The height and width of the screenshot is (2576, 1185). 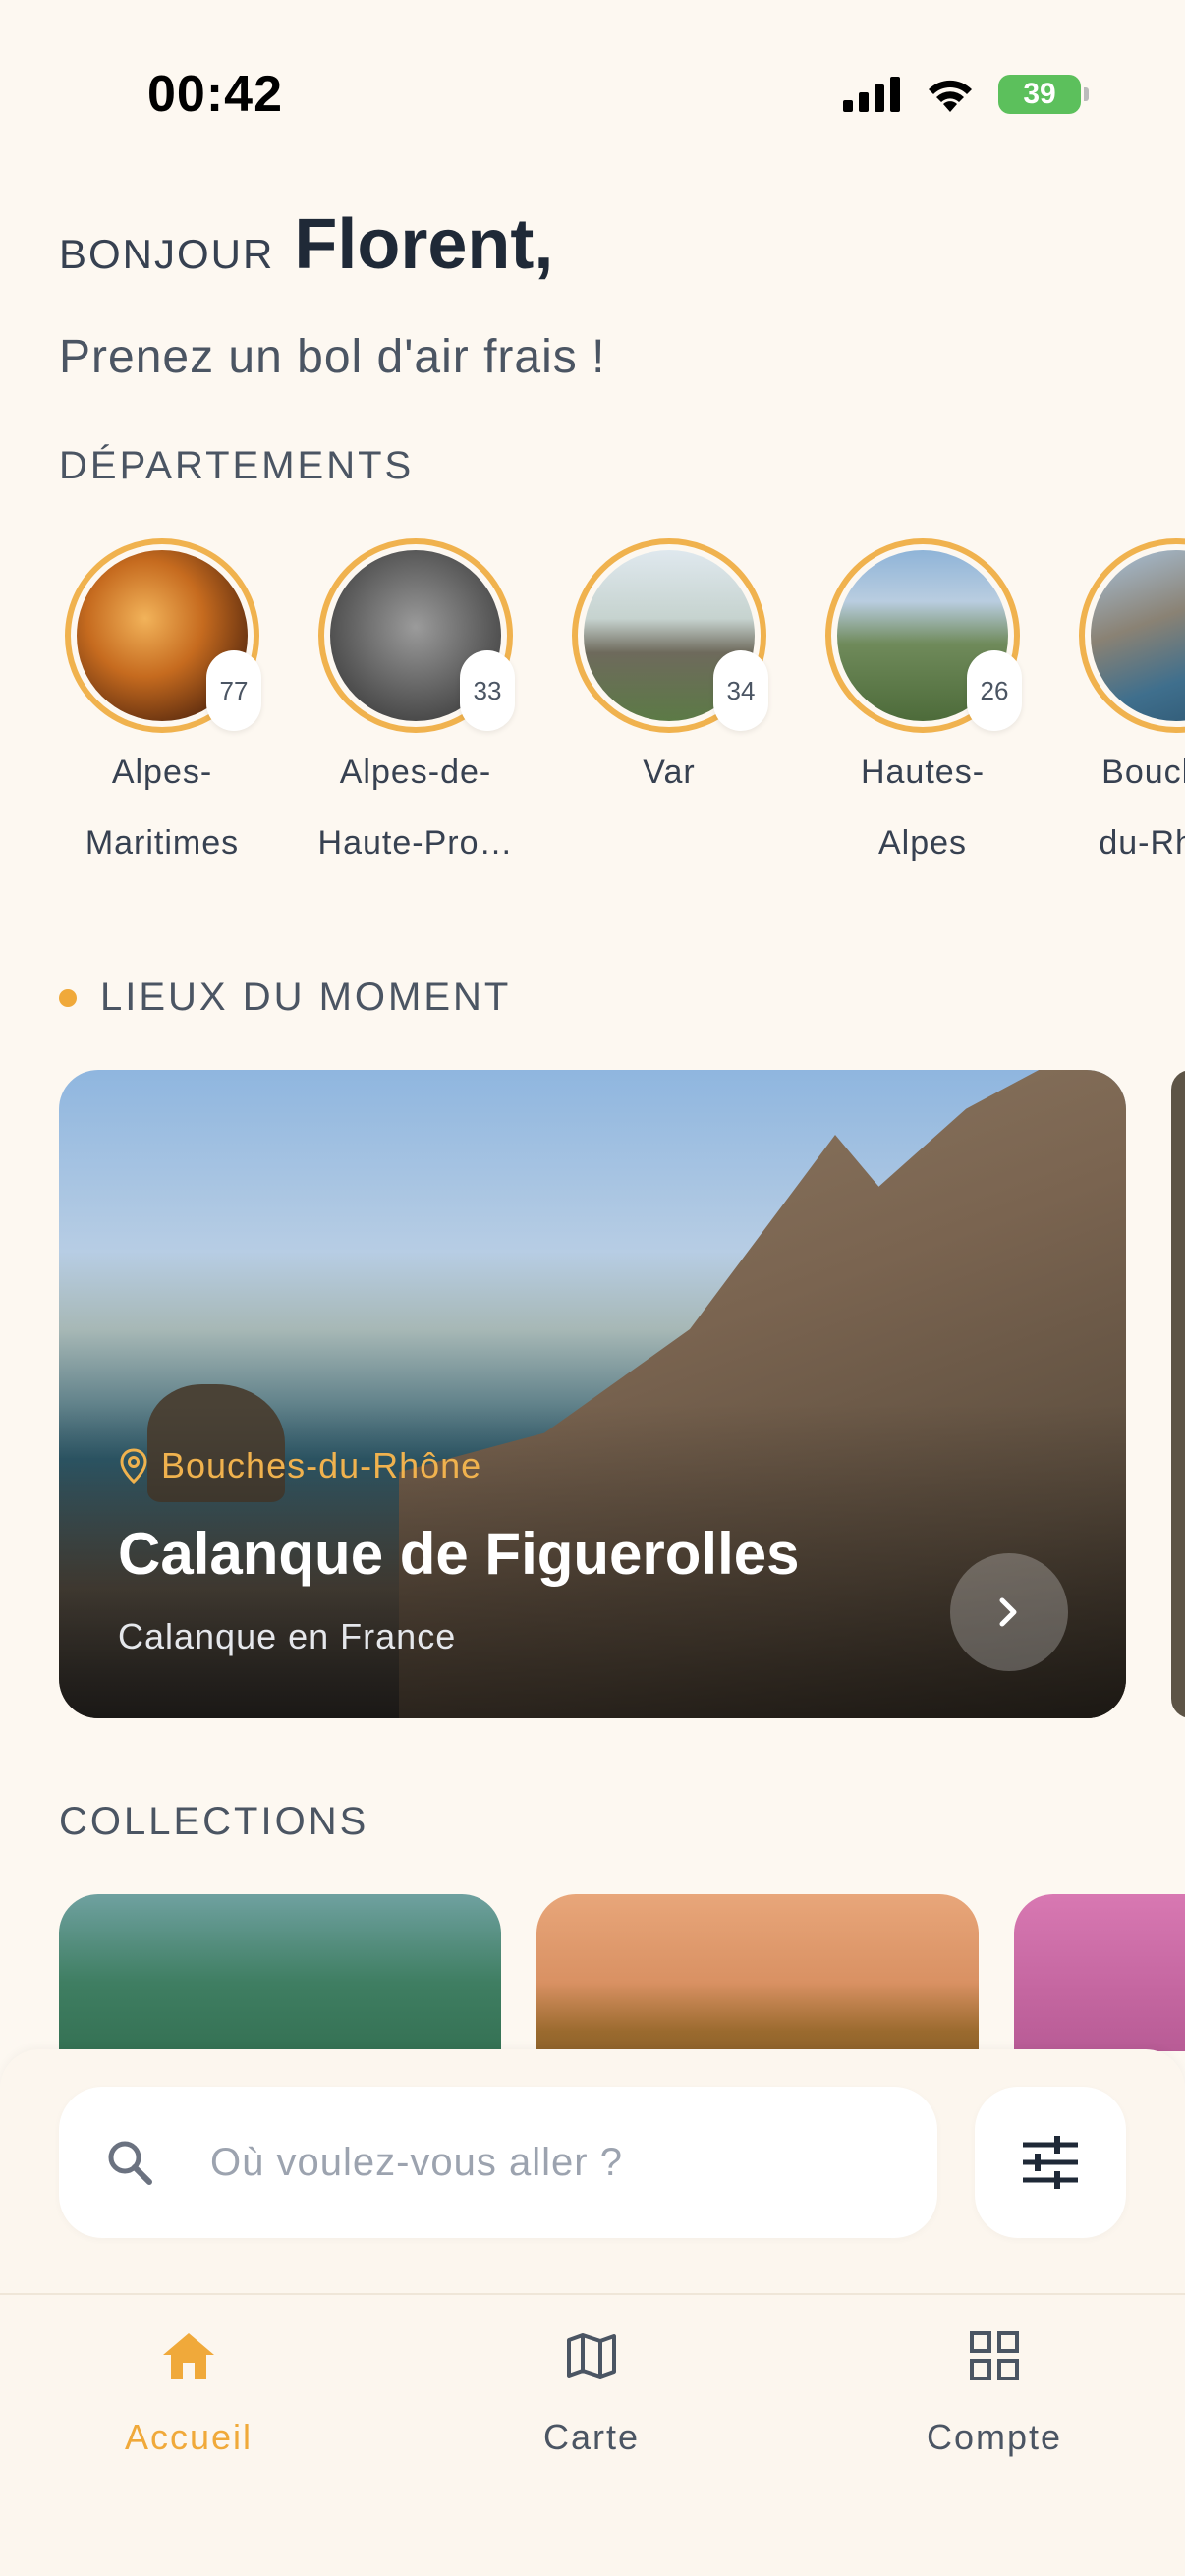 I want to click on place-count-badge: 33, so click(x=488, y=690).